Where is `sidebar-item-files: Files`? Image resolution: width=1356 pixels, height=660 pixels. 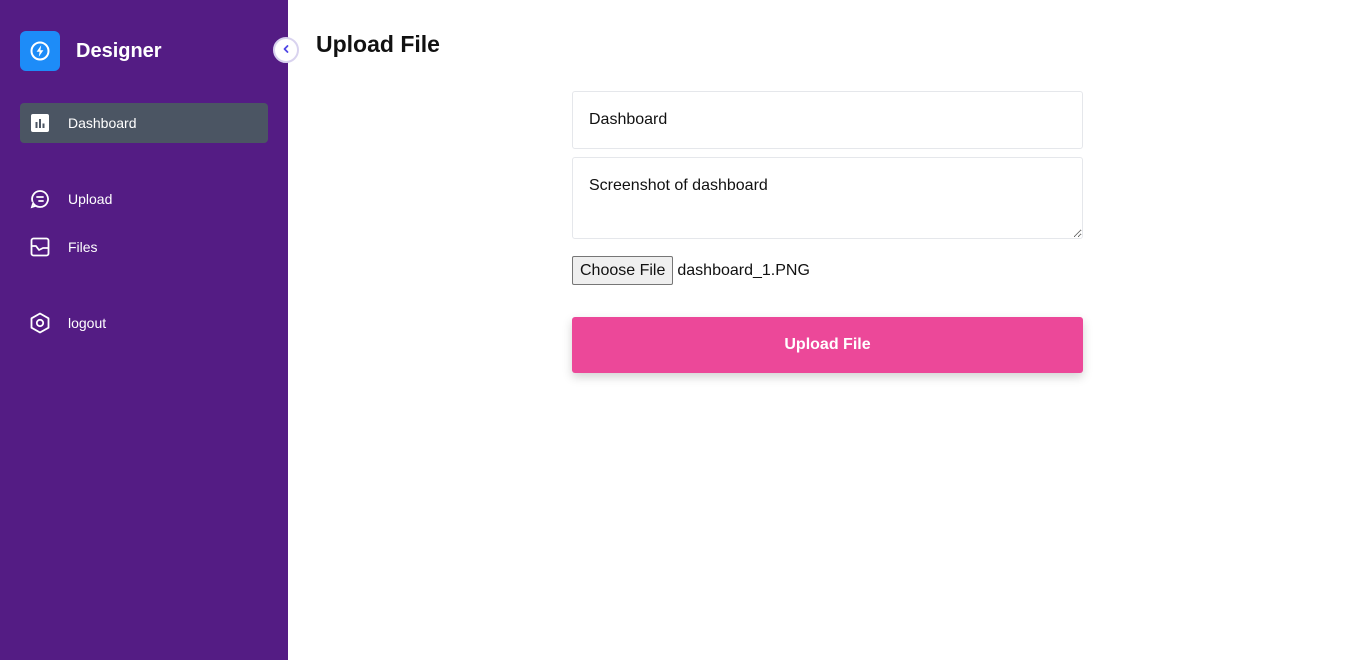 sidebar-item-files: Files is located at coordinates (144, 247).